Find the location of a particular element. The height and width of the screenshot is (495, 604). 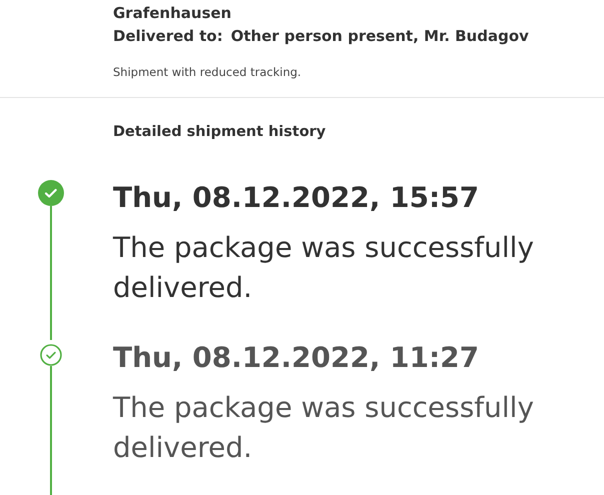

history-heading: Detailed shipment history is located at coordinates (220, 132).